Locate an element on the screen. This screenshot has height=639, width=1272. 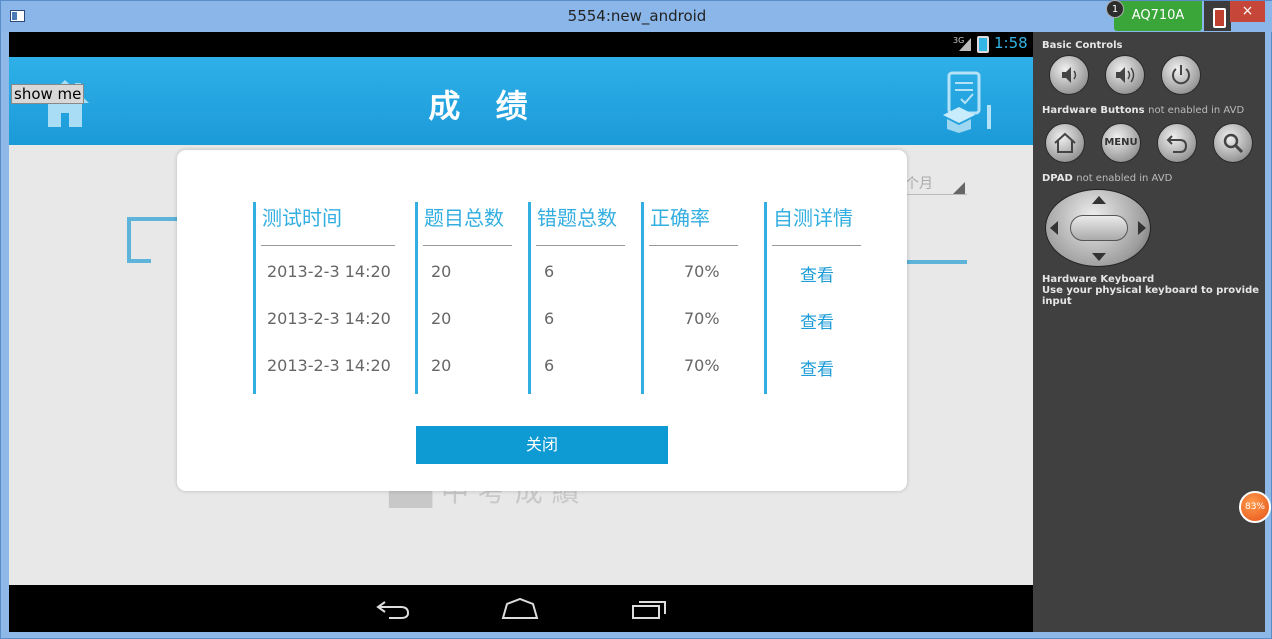
recent-apps-icon is located at coordinates (649, 609).